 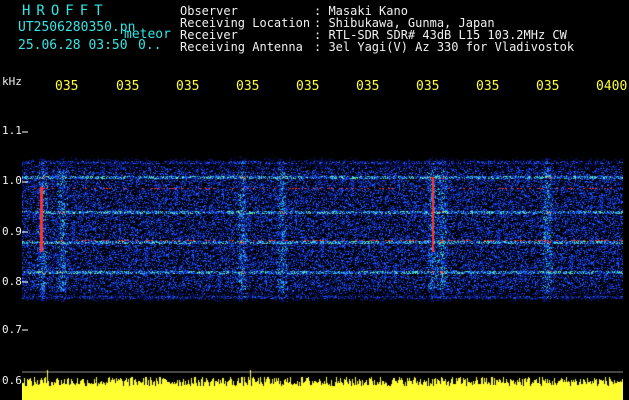 What do you see at coordinates (444, 47) in the screenshot?
I see `antenna-value: : 3el Yagi(V) Az 330 for Vladivostok` at bounding box center [444, 47].